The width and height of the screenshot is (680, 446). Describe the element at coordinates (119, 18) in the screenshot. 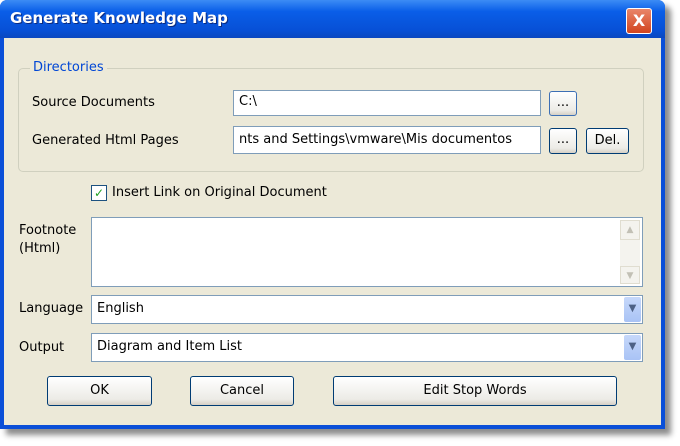

I see `window-title: Generate Knowledge Map` at that location.